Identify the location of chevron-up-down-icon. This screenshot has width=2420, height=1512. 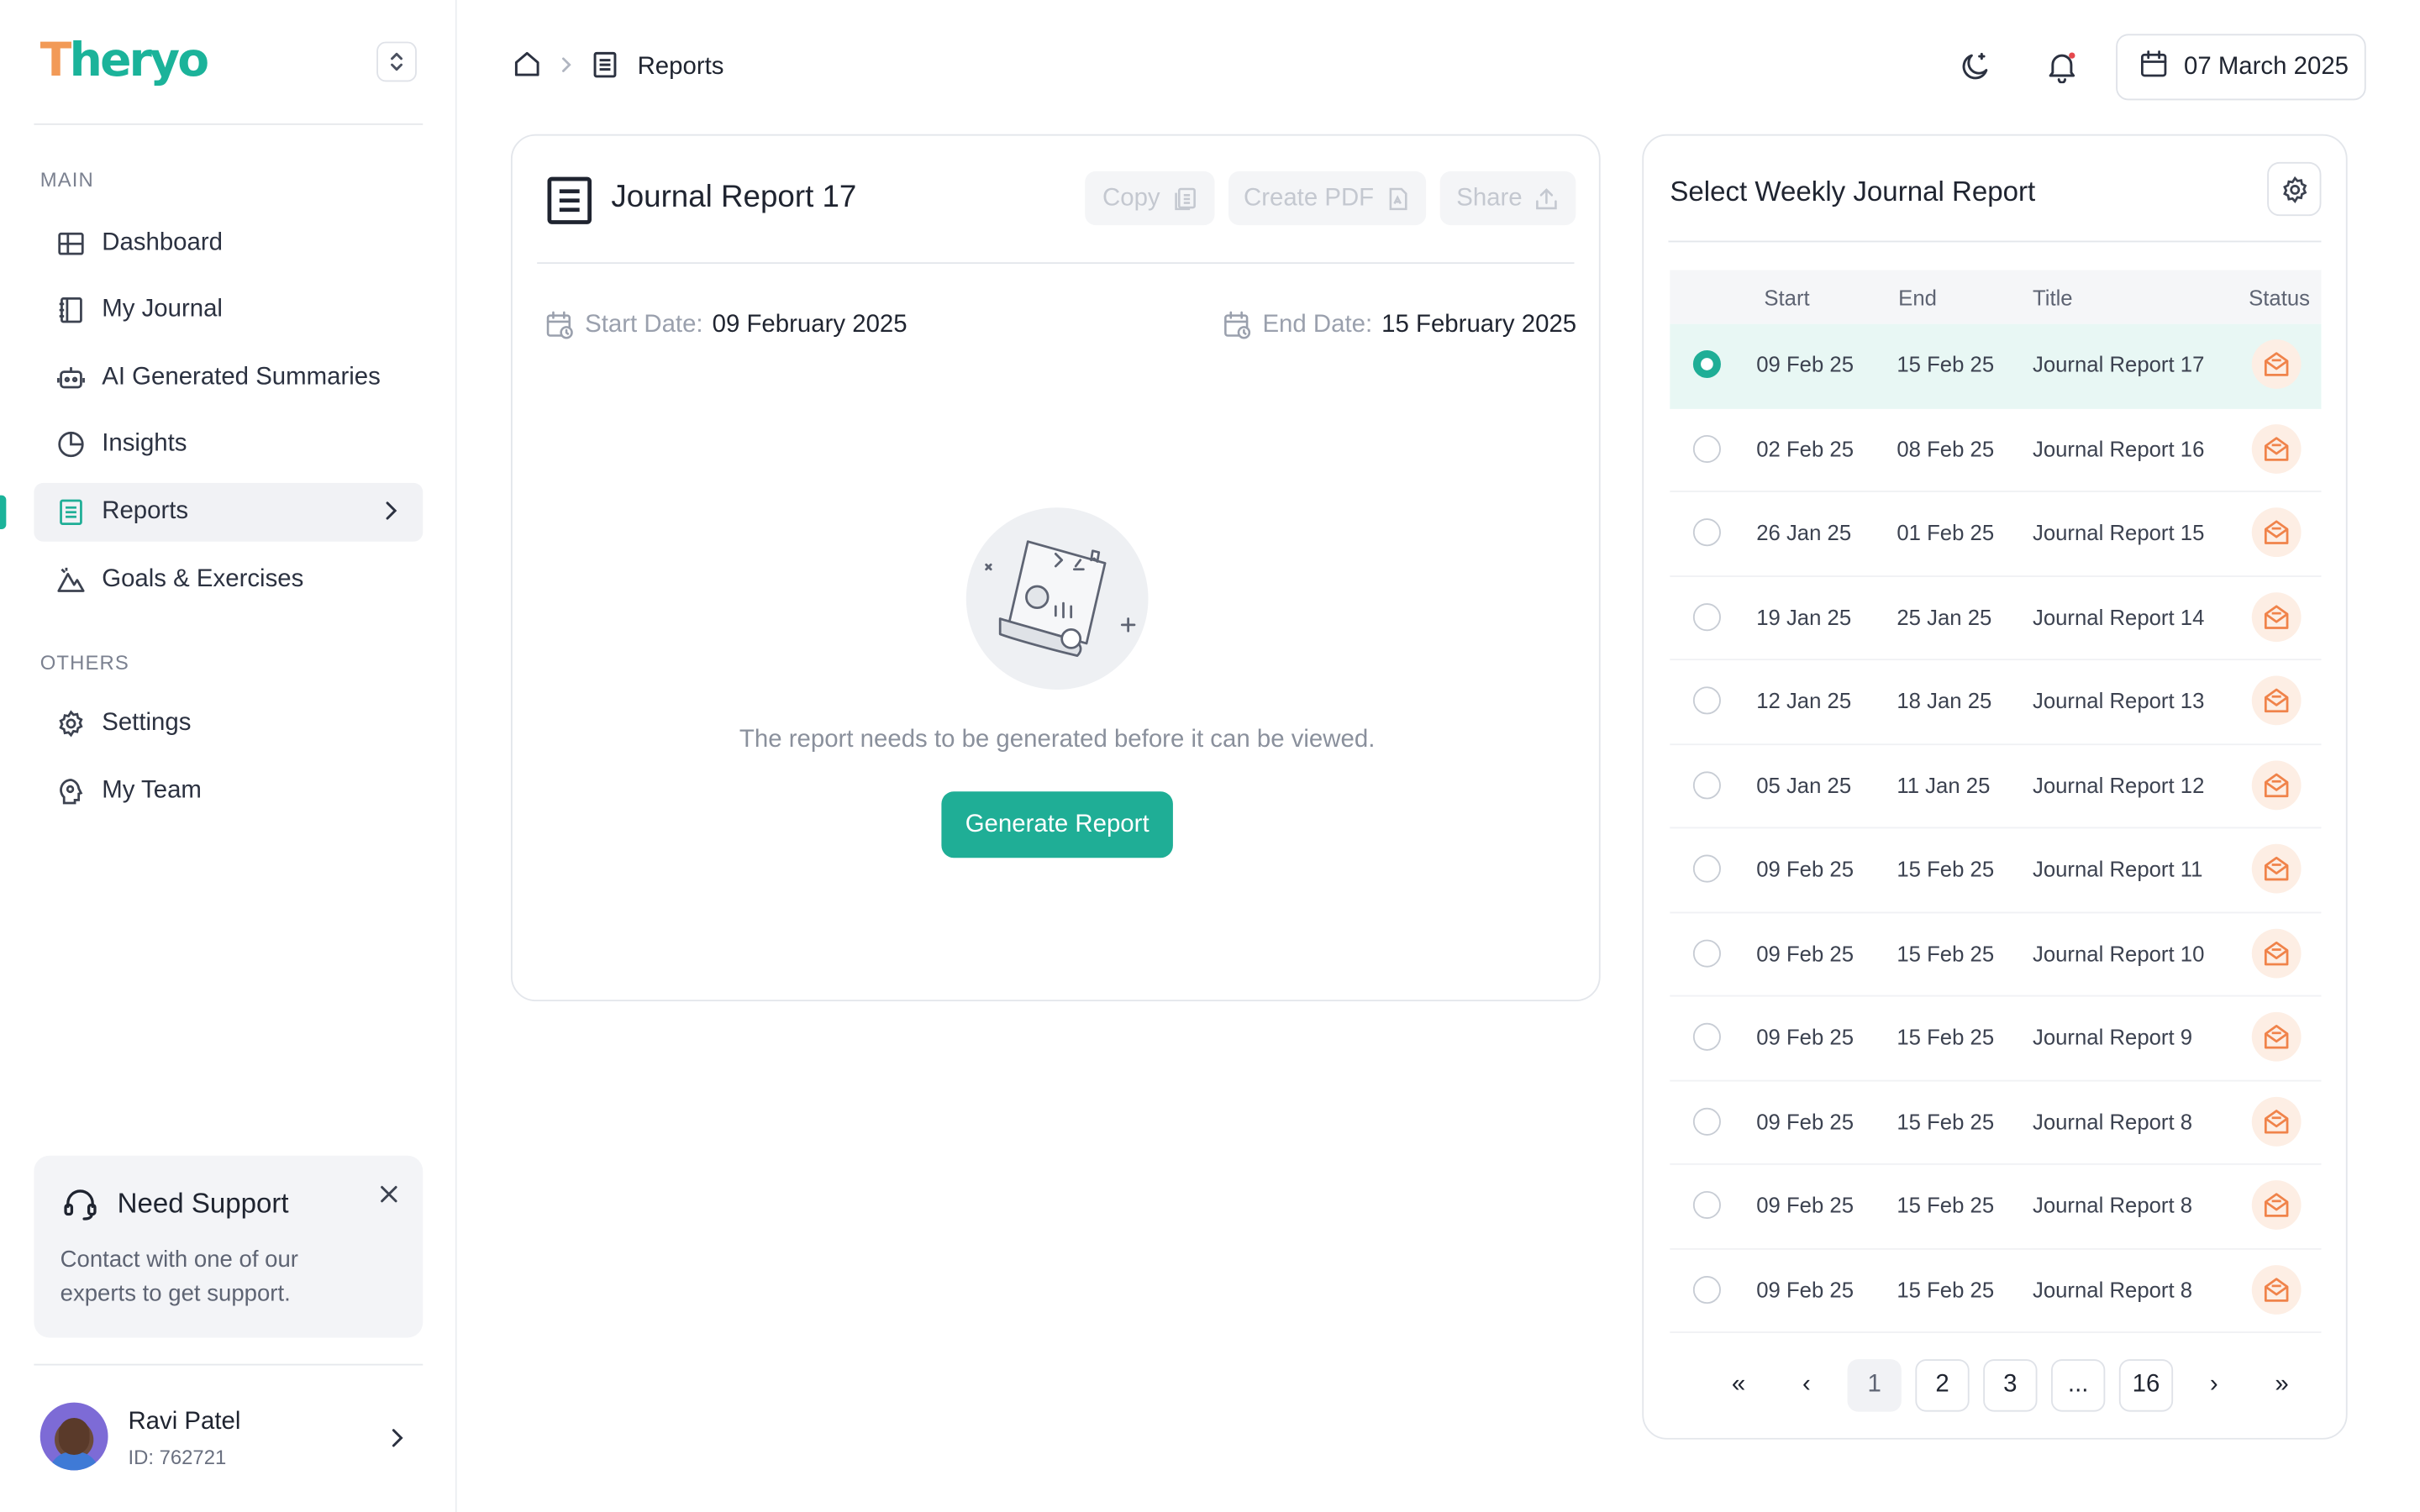
(397, 61).